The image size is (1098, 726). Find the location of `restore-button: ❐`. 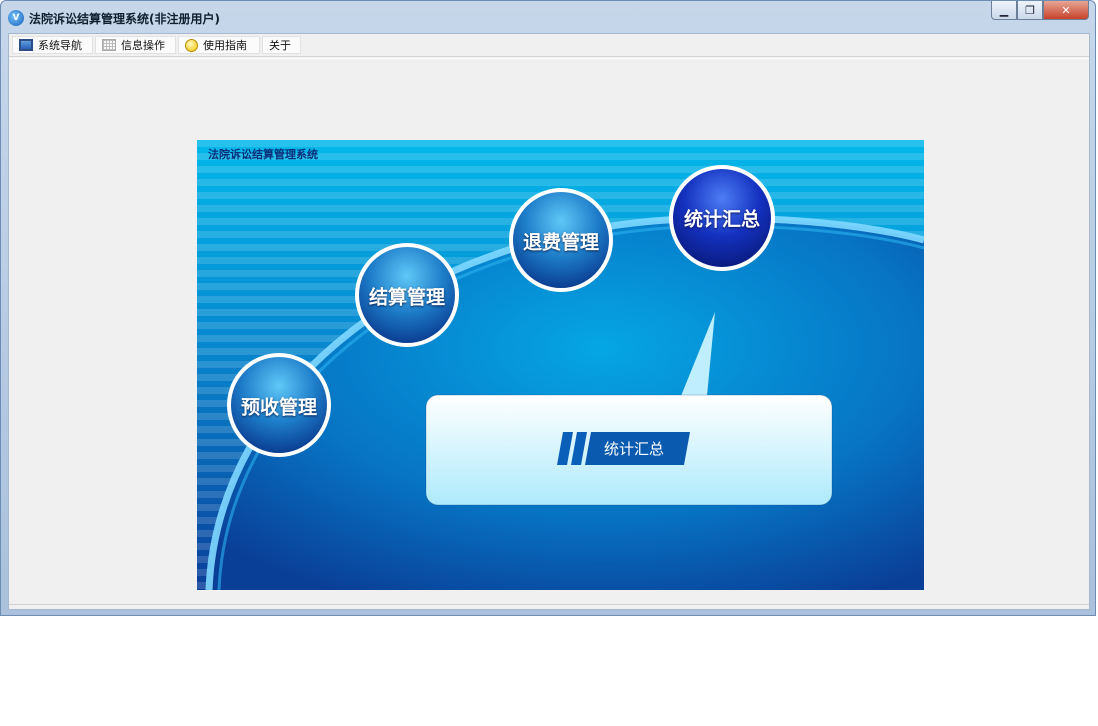

restore-button: ❐ is located at coordinates (1030, 10).